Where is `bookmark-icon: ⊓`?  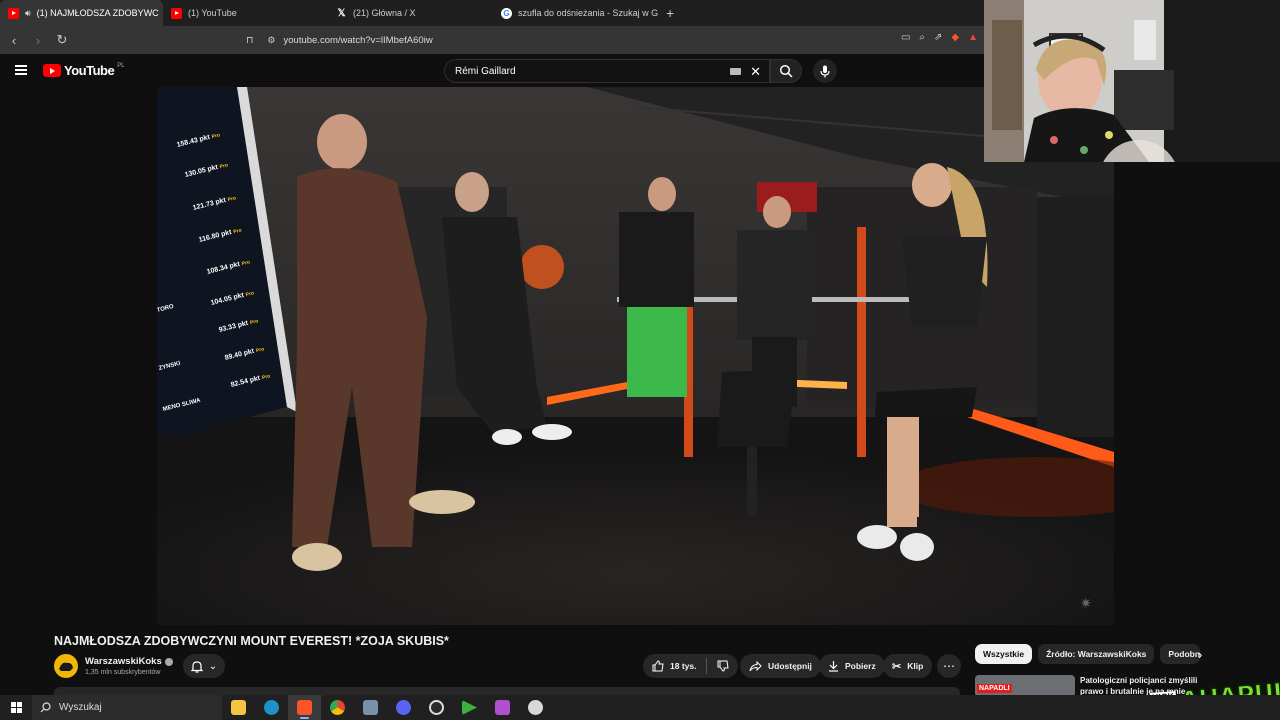
bookmark-icon: ⊓ is located at coordinates (249, 40).